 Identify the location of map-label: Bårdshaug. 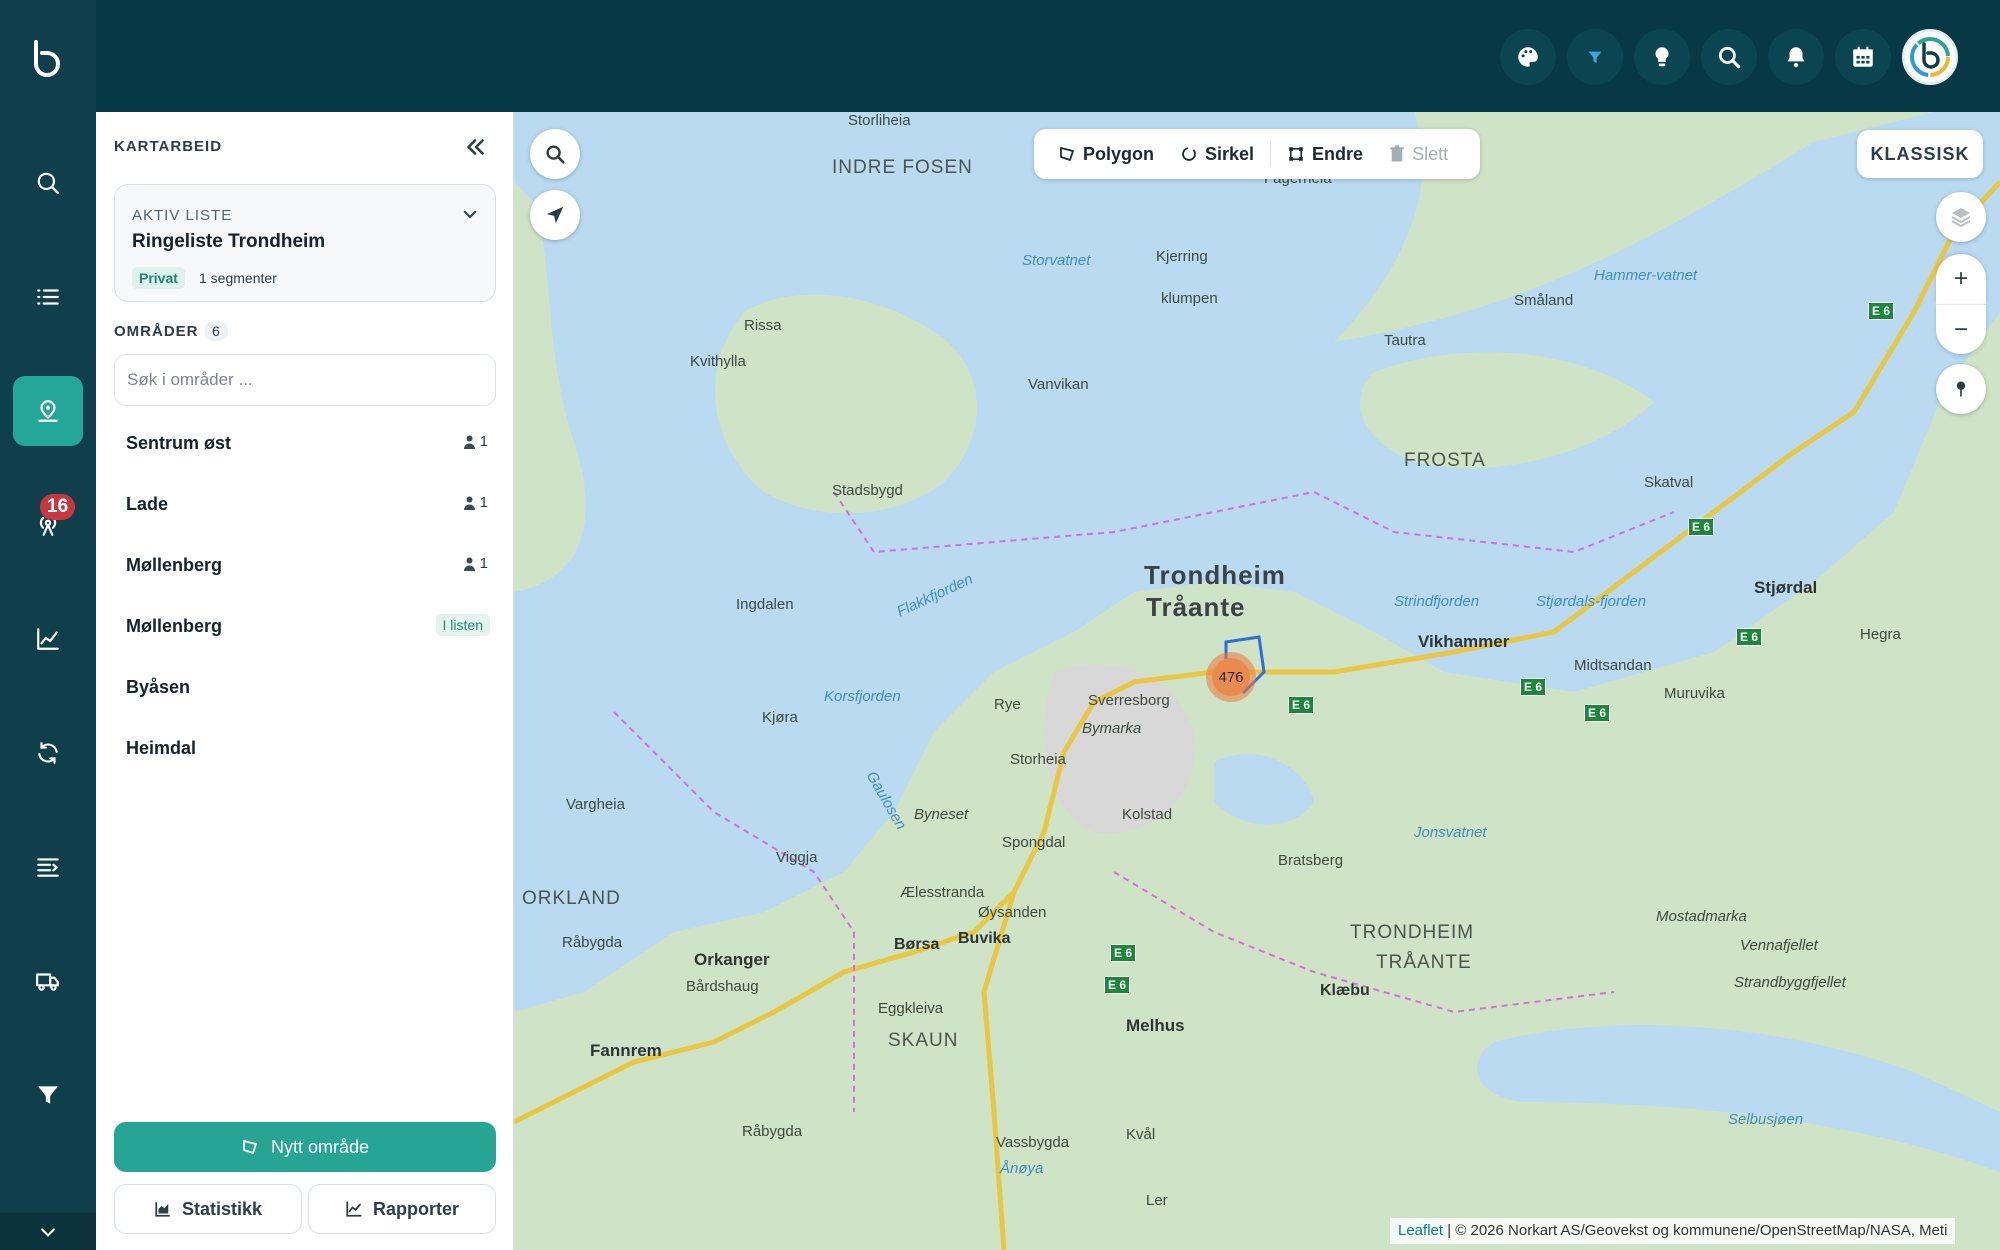
(722, 986).